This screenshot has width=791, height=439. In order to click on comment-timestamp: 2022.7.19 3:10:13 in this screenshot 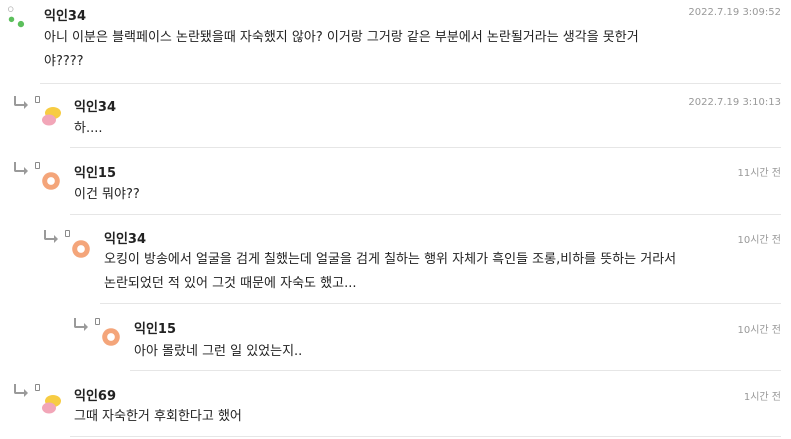, I will do `click(734, 102)`.